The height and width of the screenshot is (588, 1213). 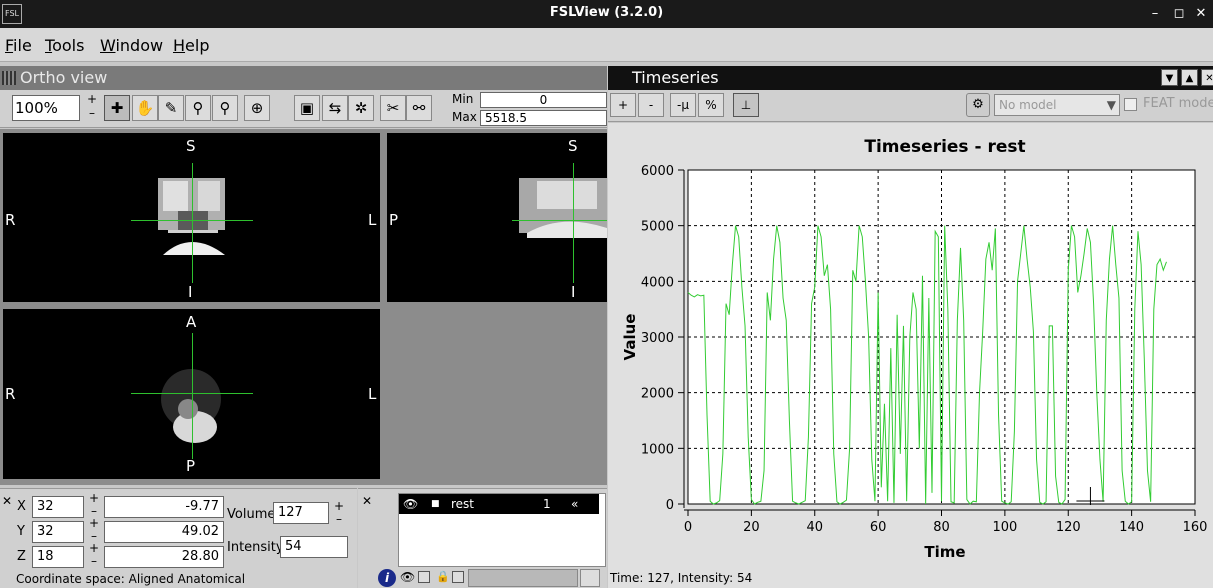 I want to click on z-label: Z, so click(x=21, y=556).